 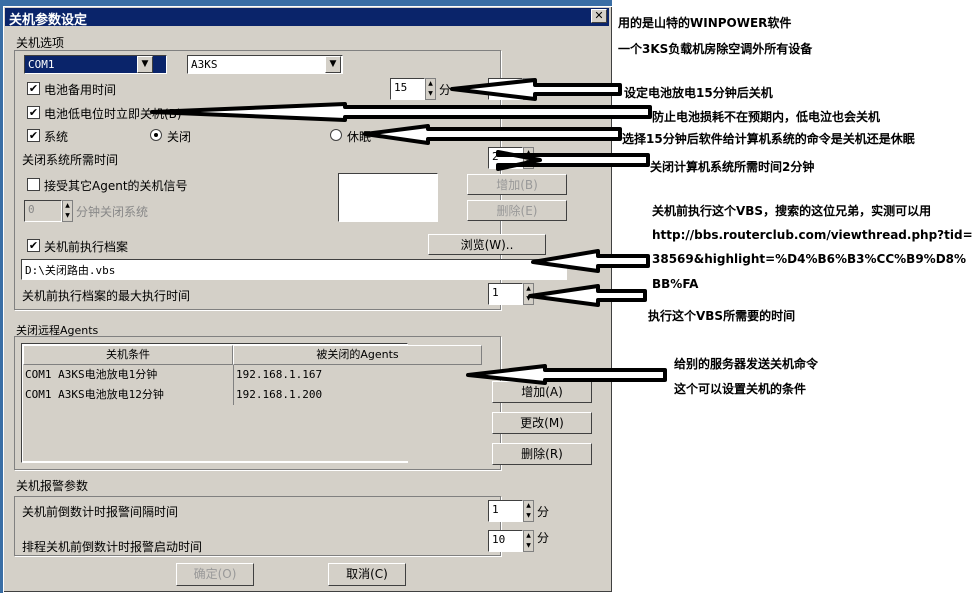 I want to click on annotation-text: 防止电池损耗不在预期内，低电泣也会关机, so click(x=766, y=117).